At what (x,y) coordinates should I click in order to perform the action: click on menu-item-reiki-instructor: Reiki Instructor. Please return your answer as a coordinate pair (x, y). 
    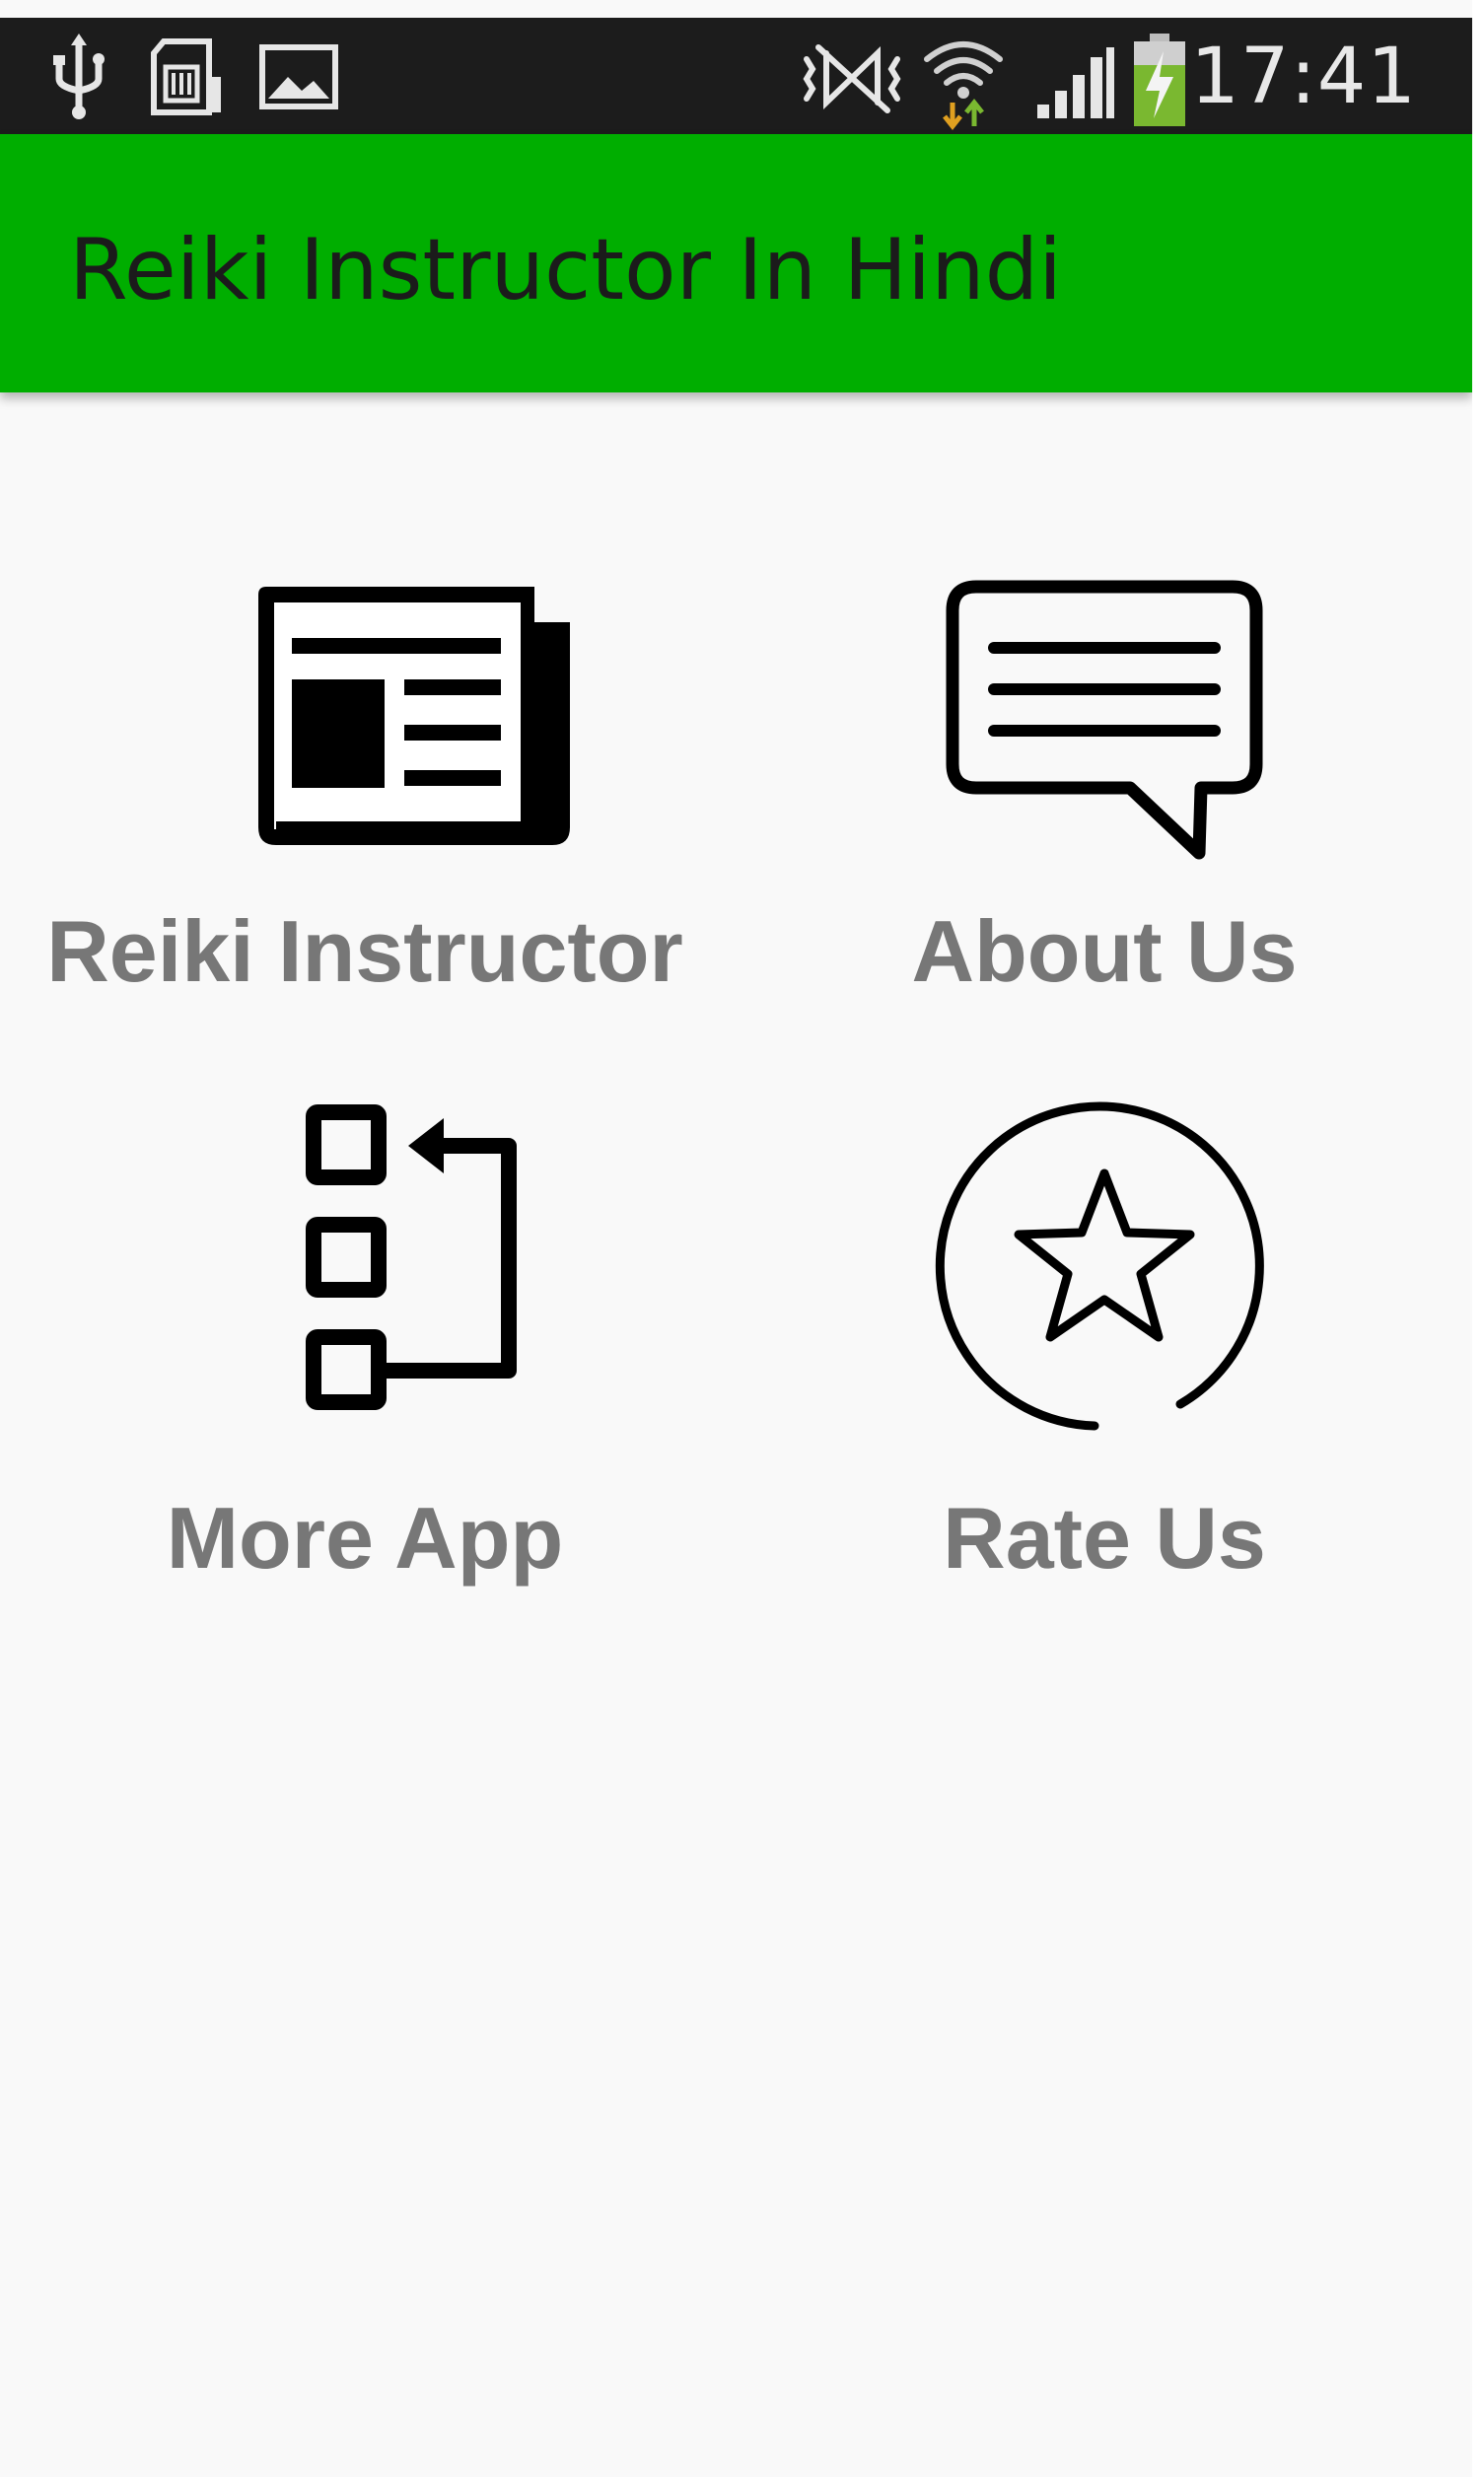
    Looking at the image, I should click on (365, 794).